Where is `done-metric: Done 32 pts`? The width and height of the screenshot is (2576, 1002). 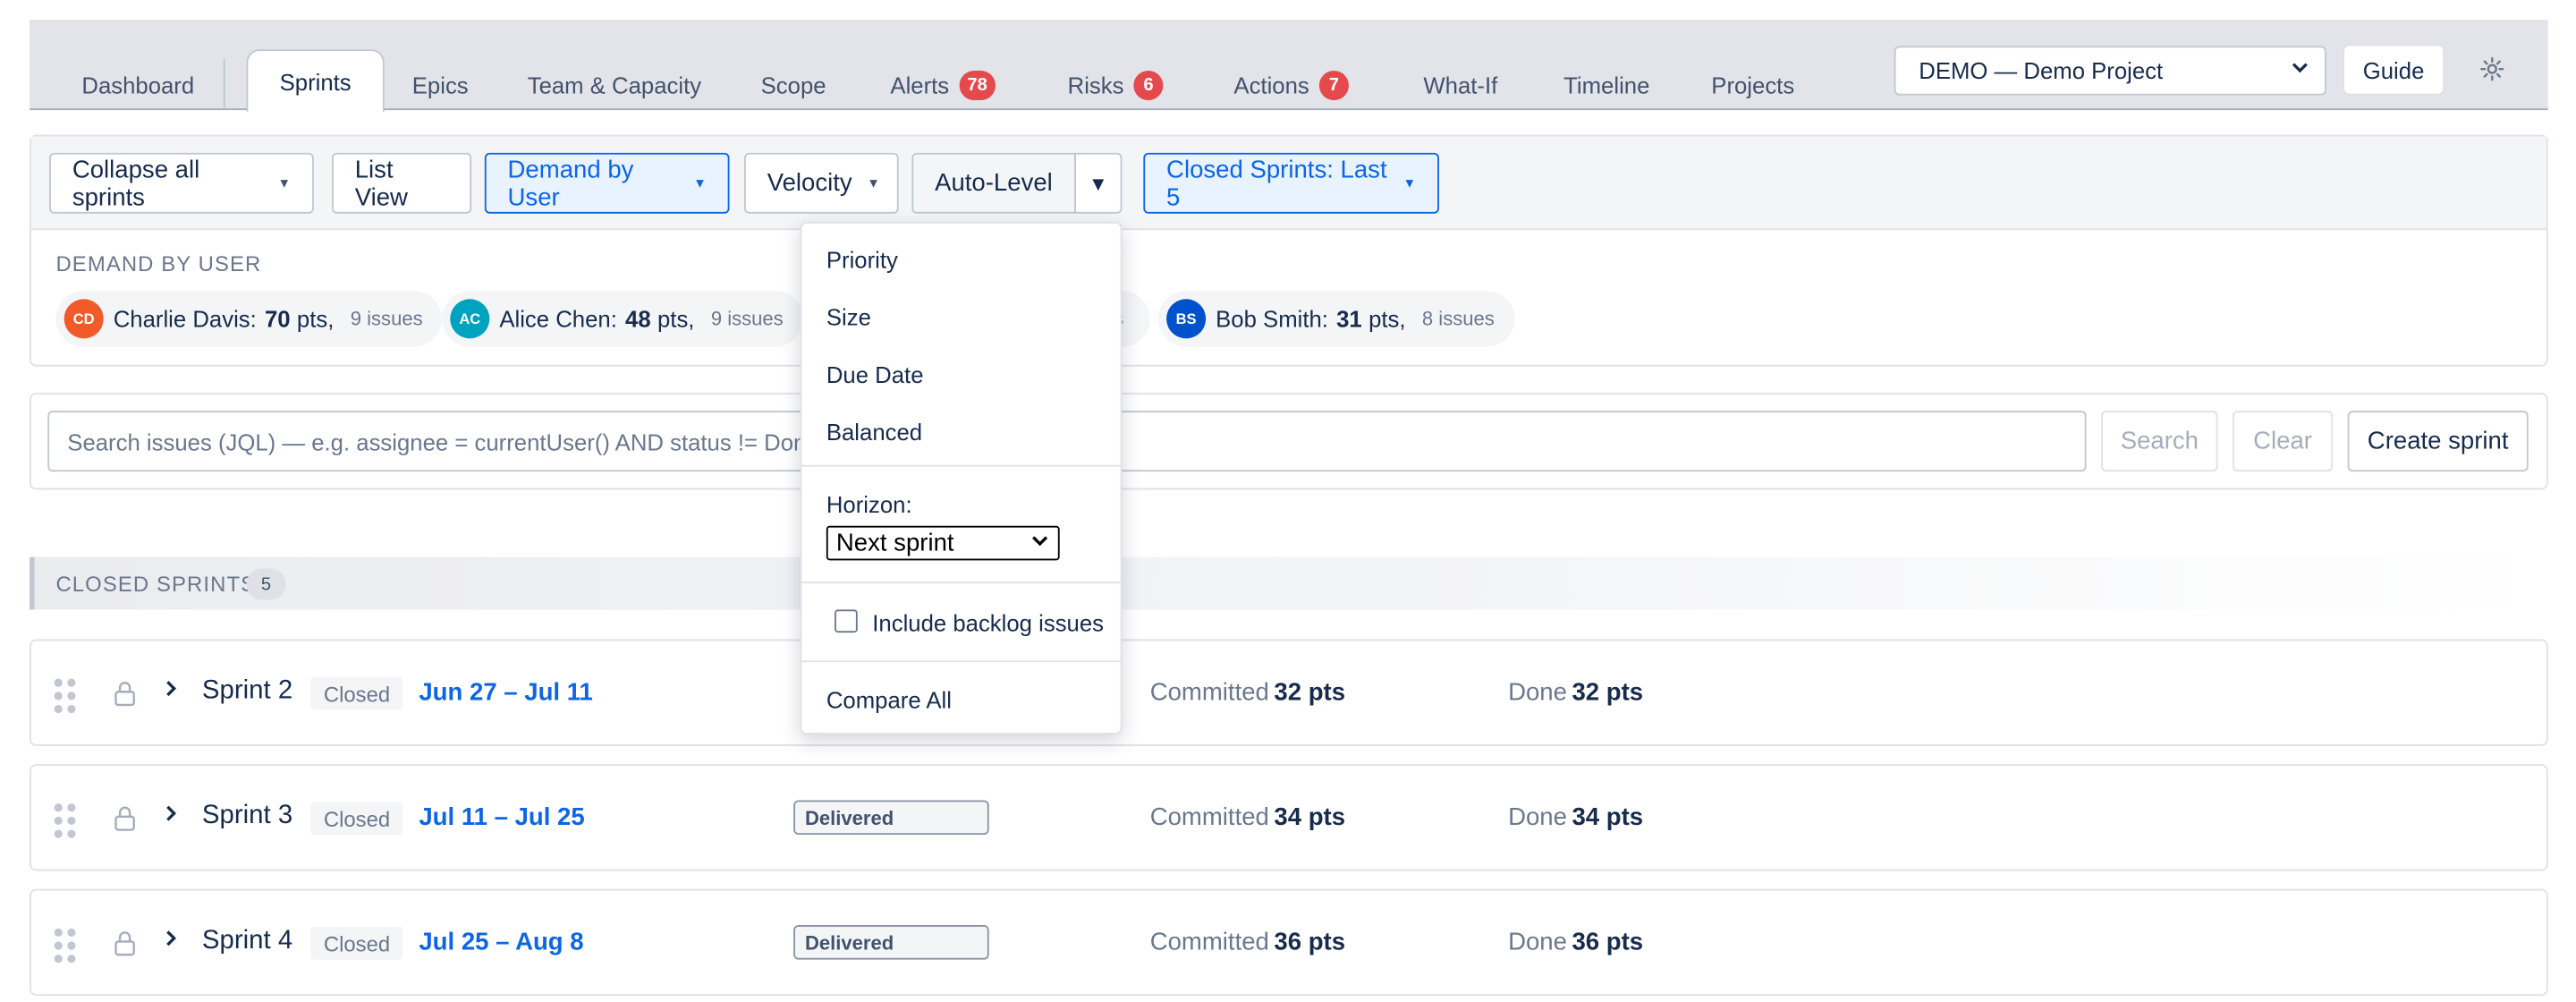 done-metric: Done 32 pts is located at coordinates (1575, 693).